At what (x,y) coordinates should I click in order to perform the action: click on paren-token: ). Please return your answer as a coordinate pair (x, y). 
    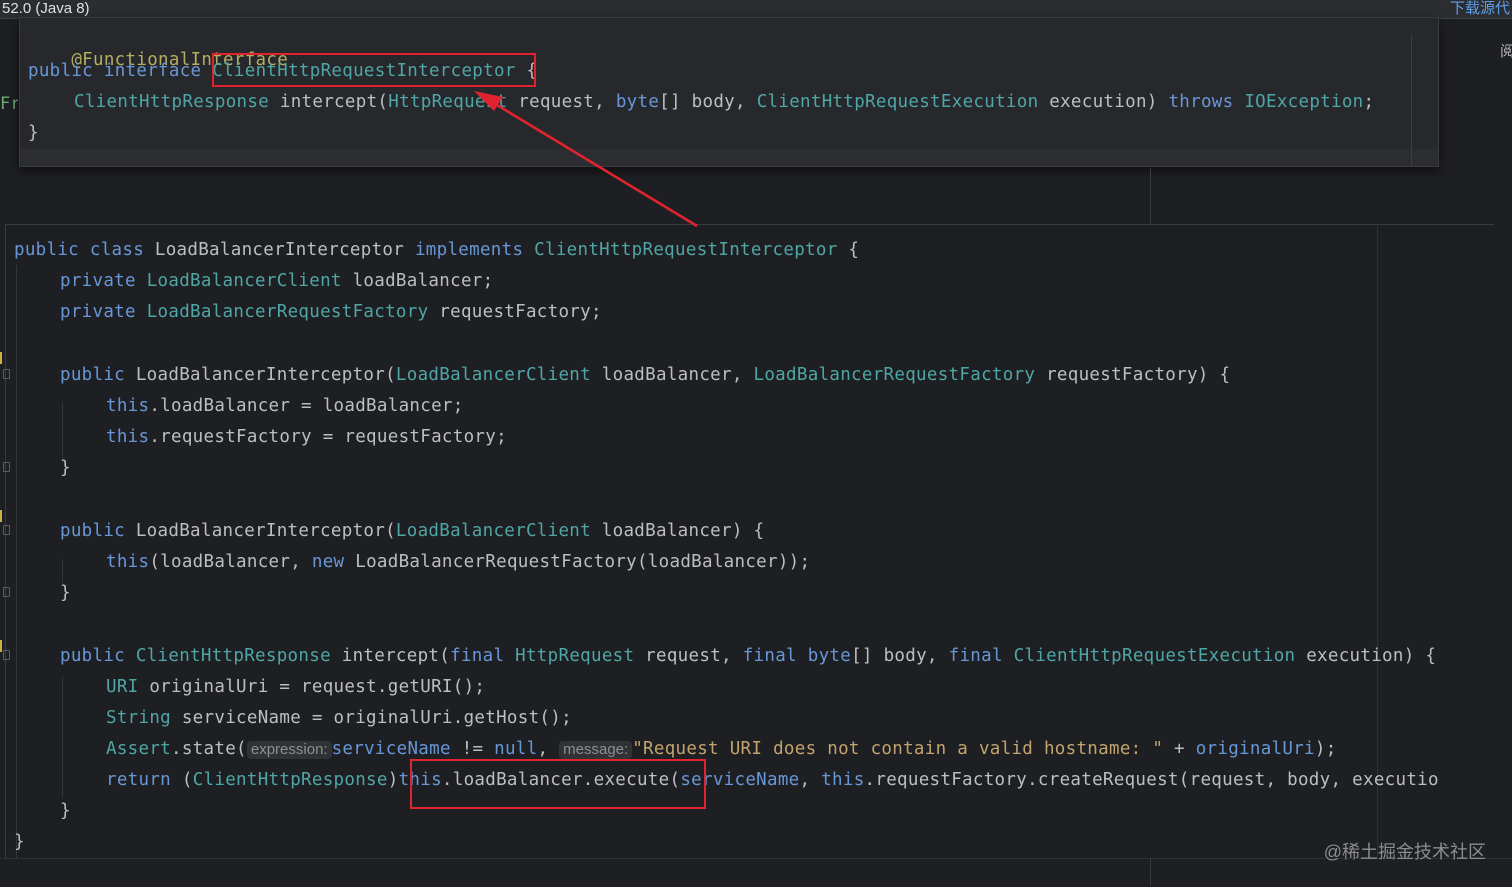
    Looking at the image, I should click on (393, 780).